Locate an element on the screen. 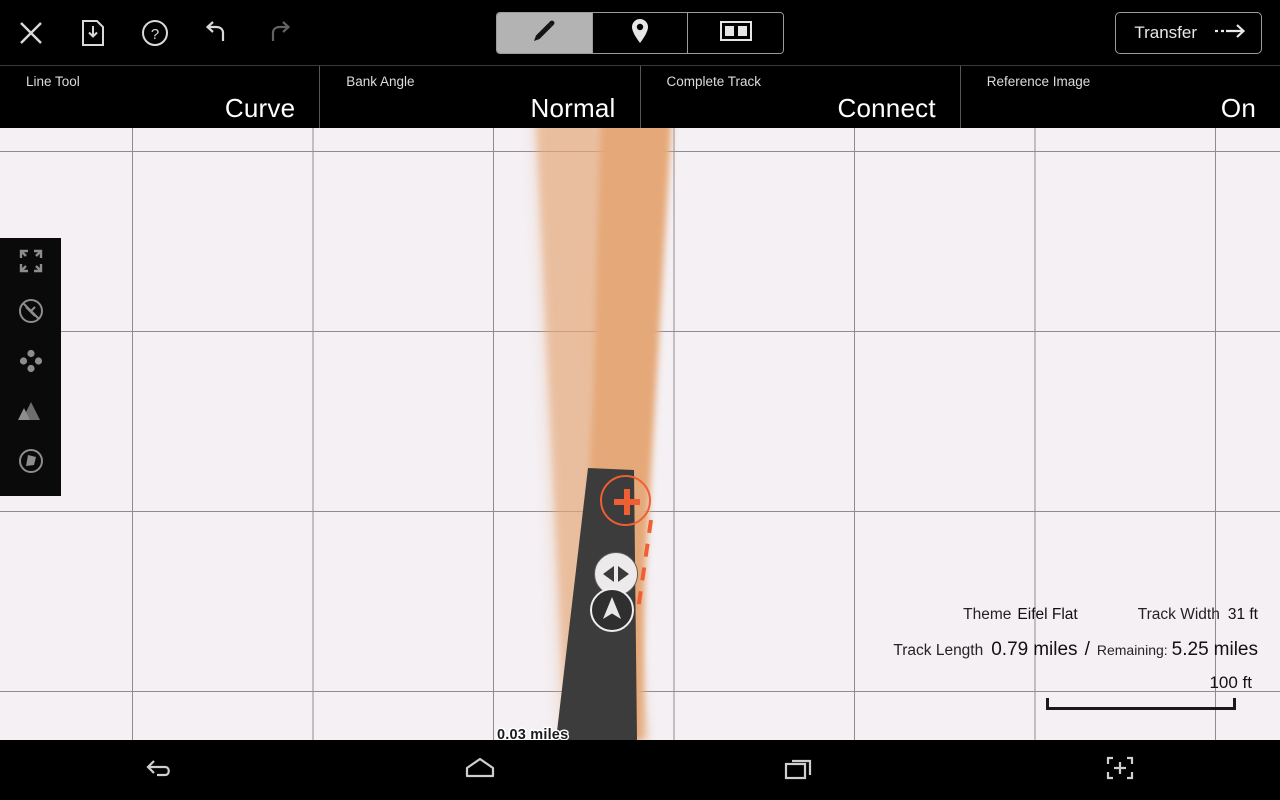 The image size is (1280, 800). android-home-button is located at coordinates (480, 770).